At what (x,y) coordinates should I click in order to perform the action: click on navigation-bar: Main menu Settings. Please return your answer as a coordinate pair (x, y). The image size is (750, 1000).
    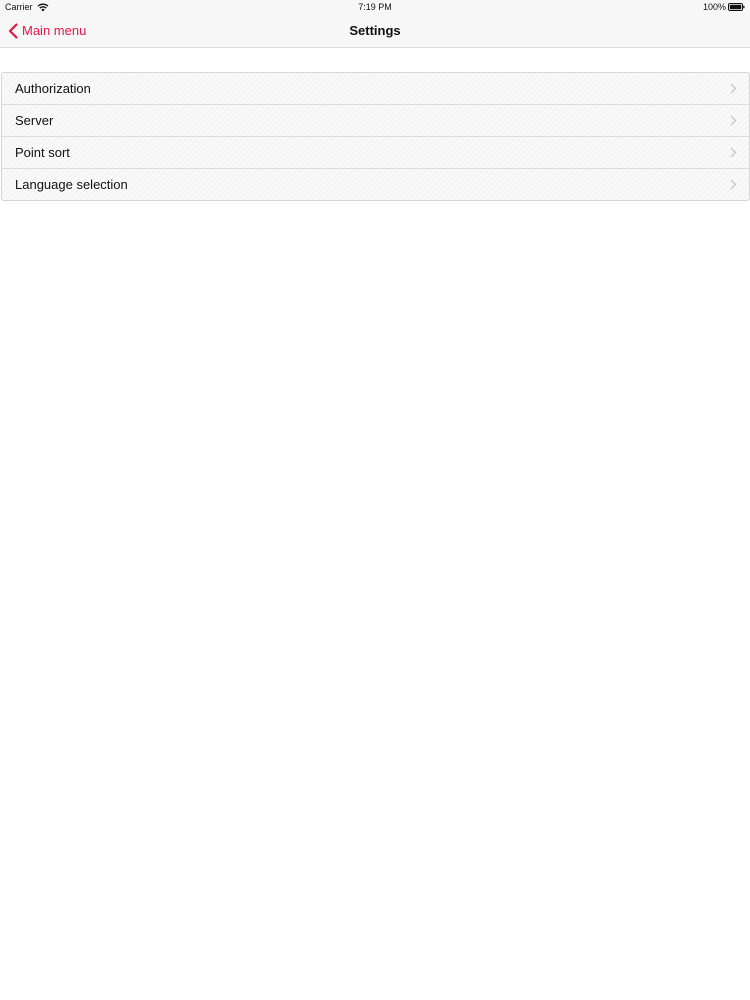
    Looking at the image, I should click on (375, 31).